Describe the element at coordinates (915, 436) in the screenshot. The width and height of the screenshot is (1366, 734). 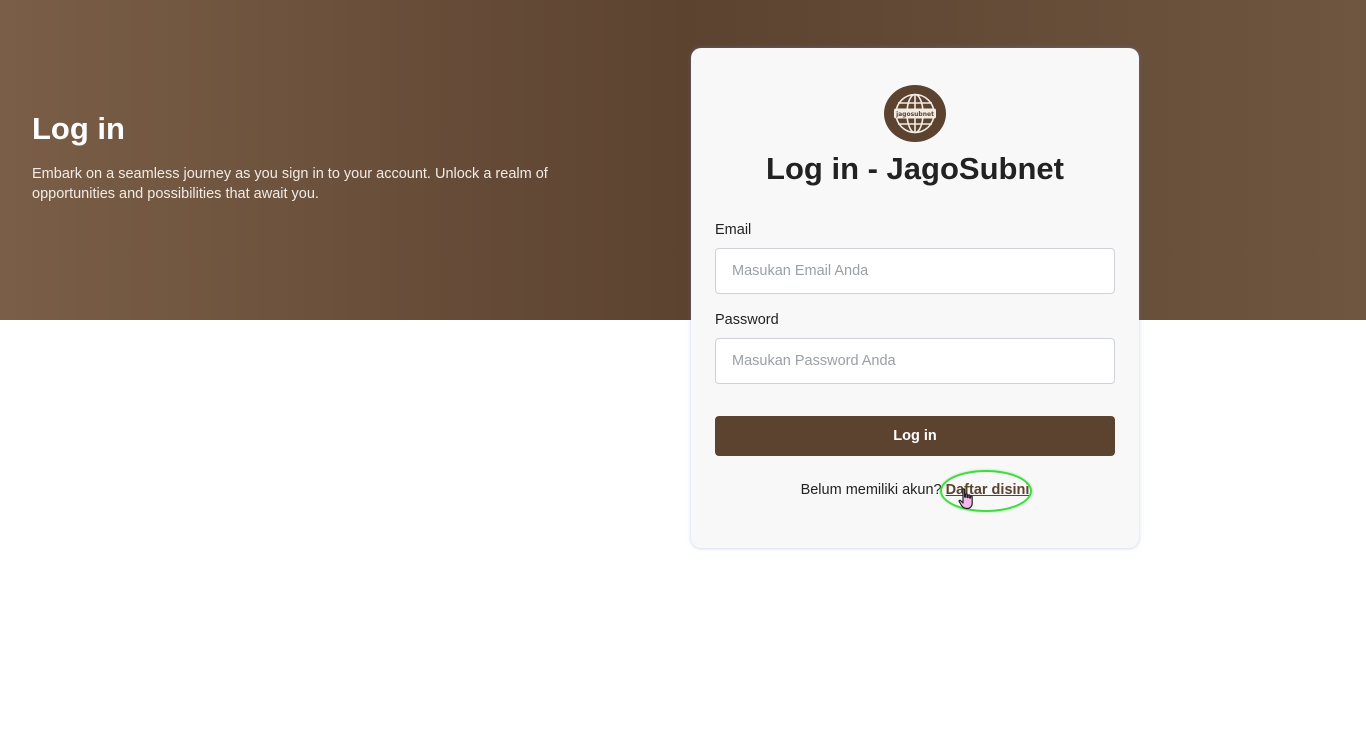
I see `login-button: Log in` at that location.